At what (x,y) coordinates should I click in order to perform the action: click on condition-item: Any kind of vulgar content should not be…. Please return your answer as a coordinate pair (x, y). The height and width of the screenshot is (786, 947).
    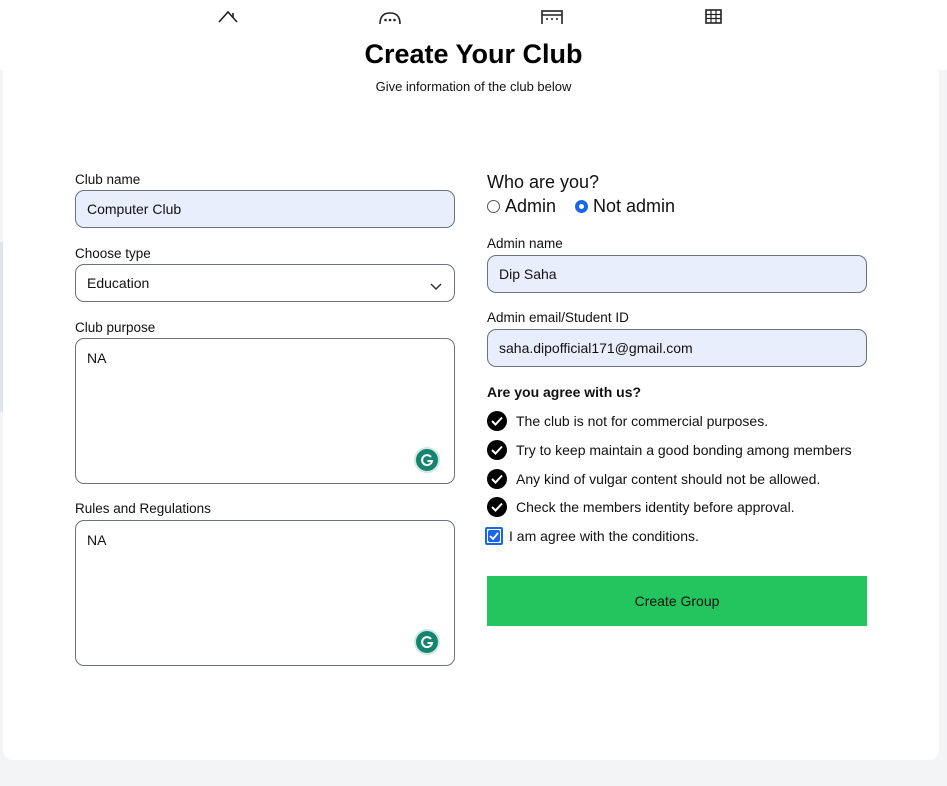
    Looking at the image, I should click on (653, 479).